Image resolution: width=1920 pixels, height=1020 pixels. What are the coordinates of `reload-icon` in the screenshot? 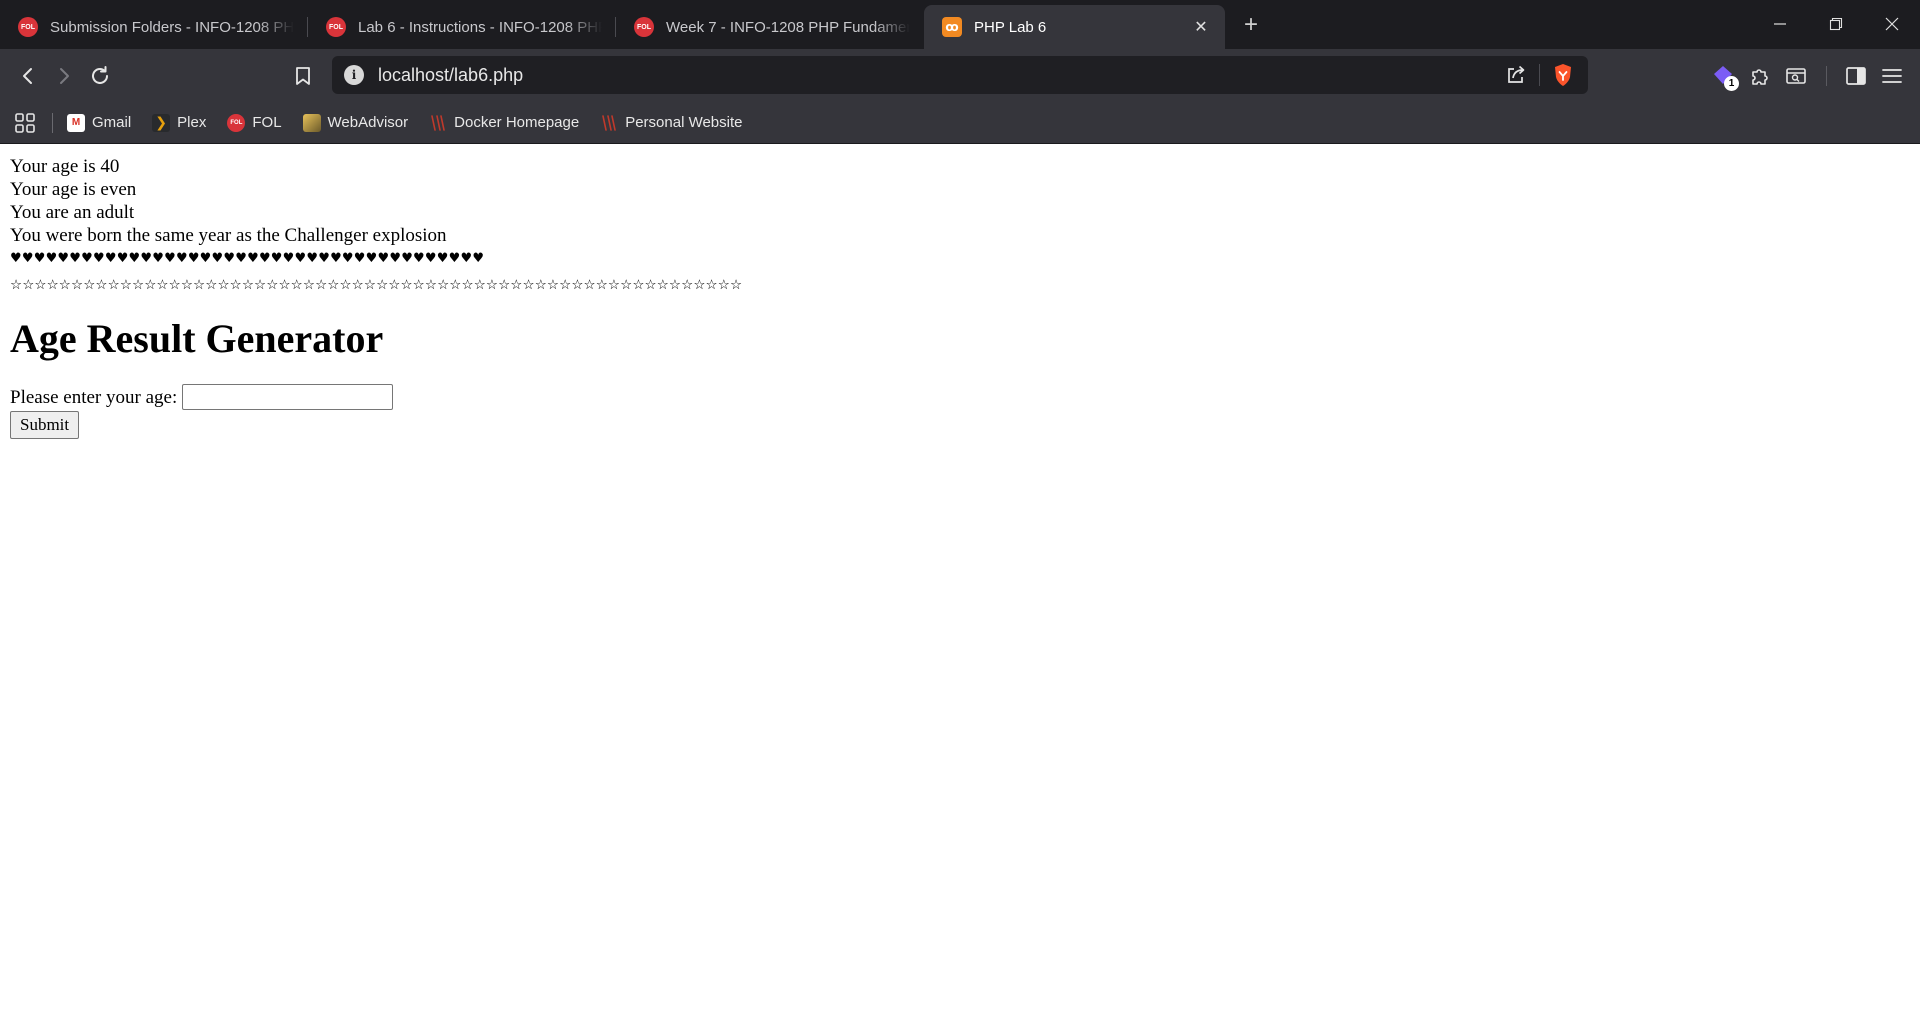 It's located at (100, 74).